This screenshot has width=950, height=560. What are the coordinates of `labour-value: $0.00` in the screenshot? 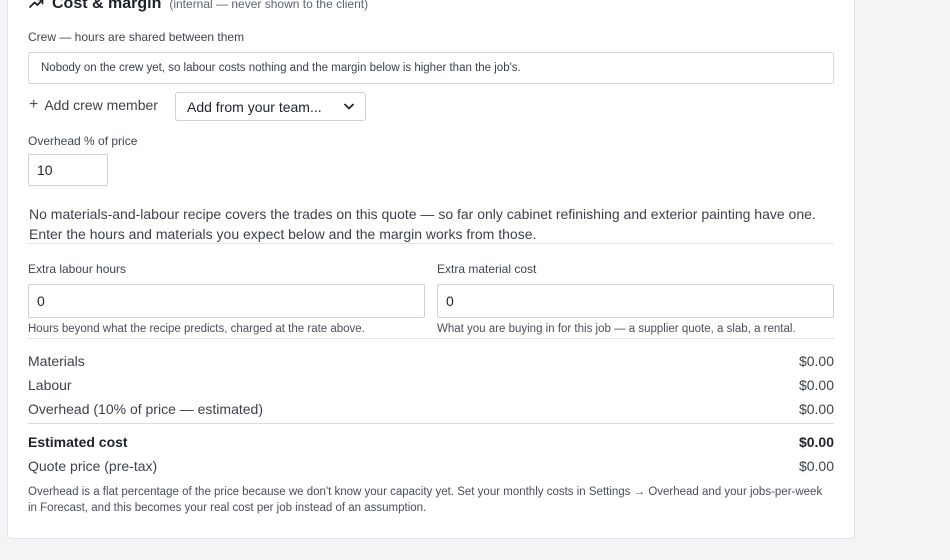 It's located at (816, 385).